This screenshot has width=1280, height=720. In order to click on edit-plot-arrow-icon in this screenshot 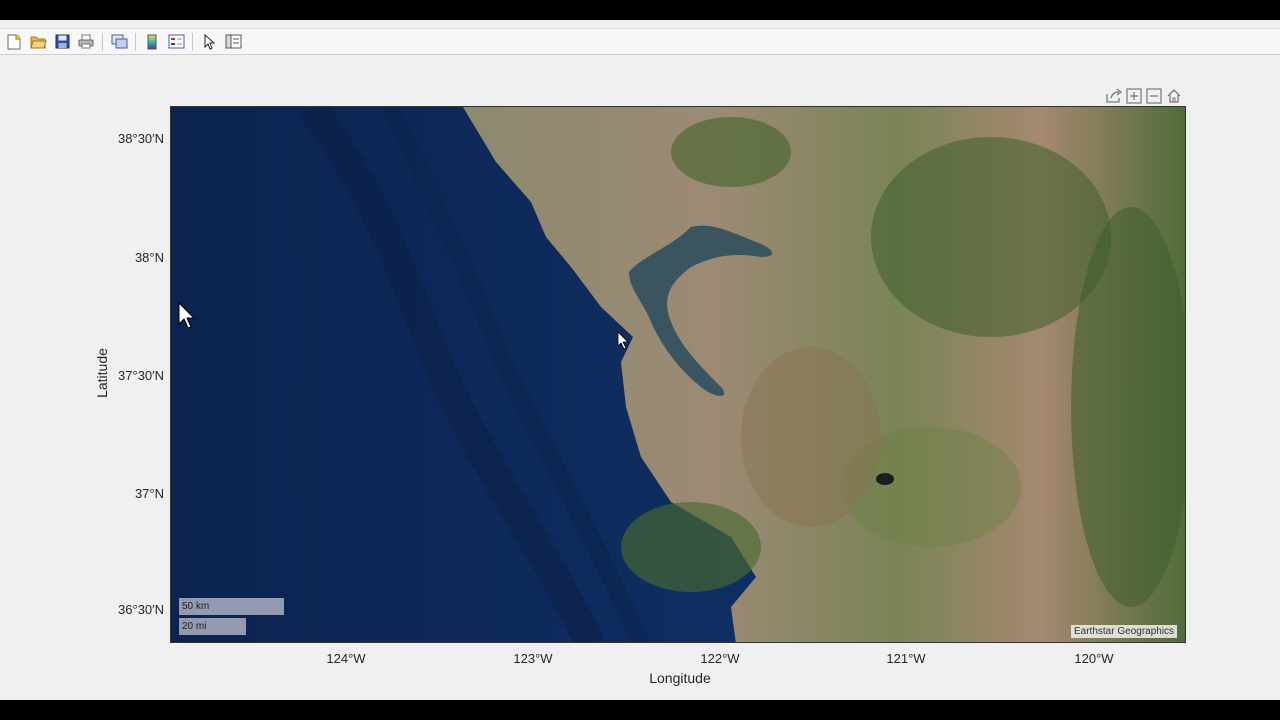, I will do `click(209, 42)`.